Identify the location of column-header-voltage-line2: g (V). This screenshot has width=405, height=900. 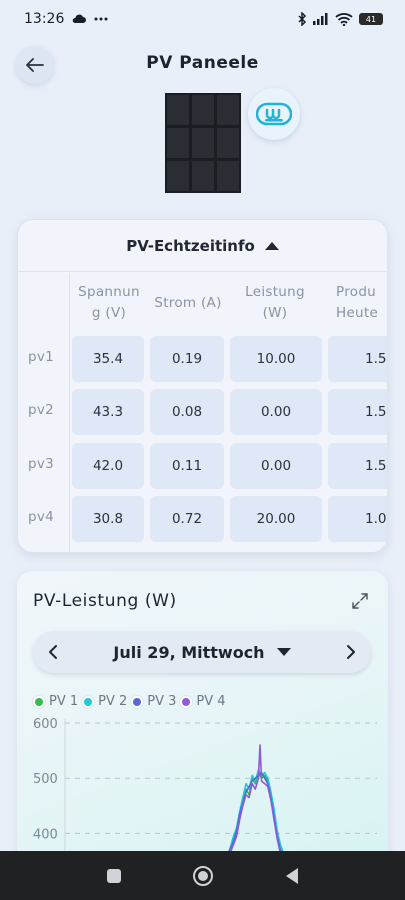
(109, 313).